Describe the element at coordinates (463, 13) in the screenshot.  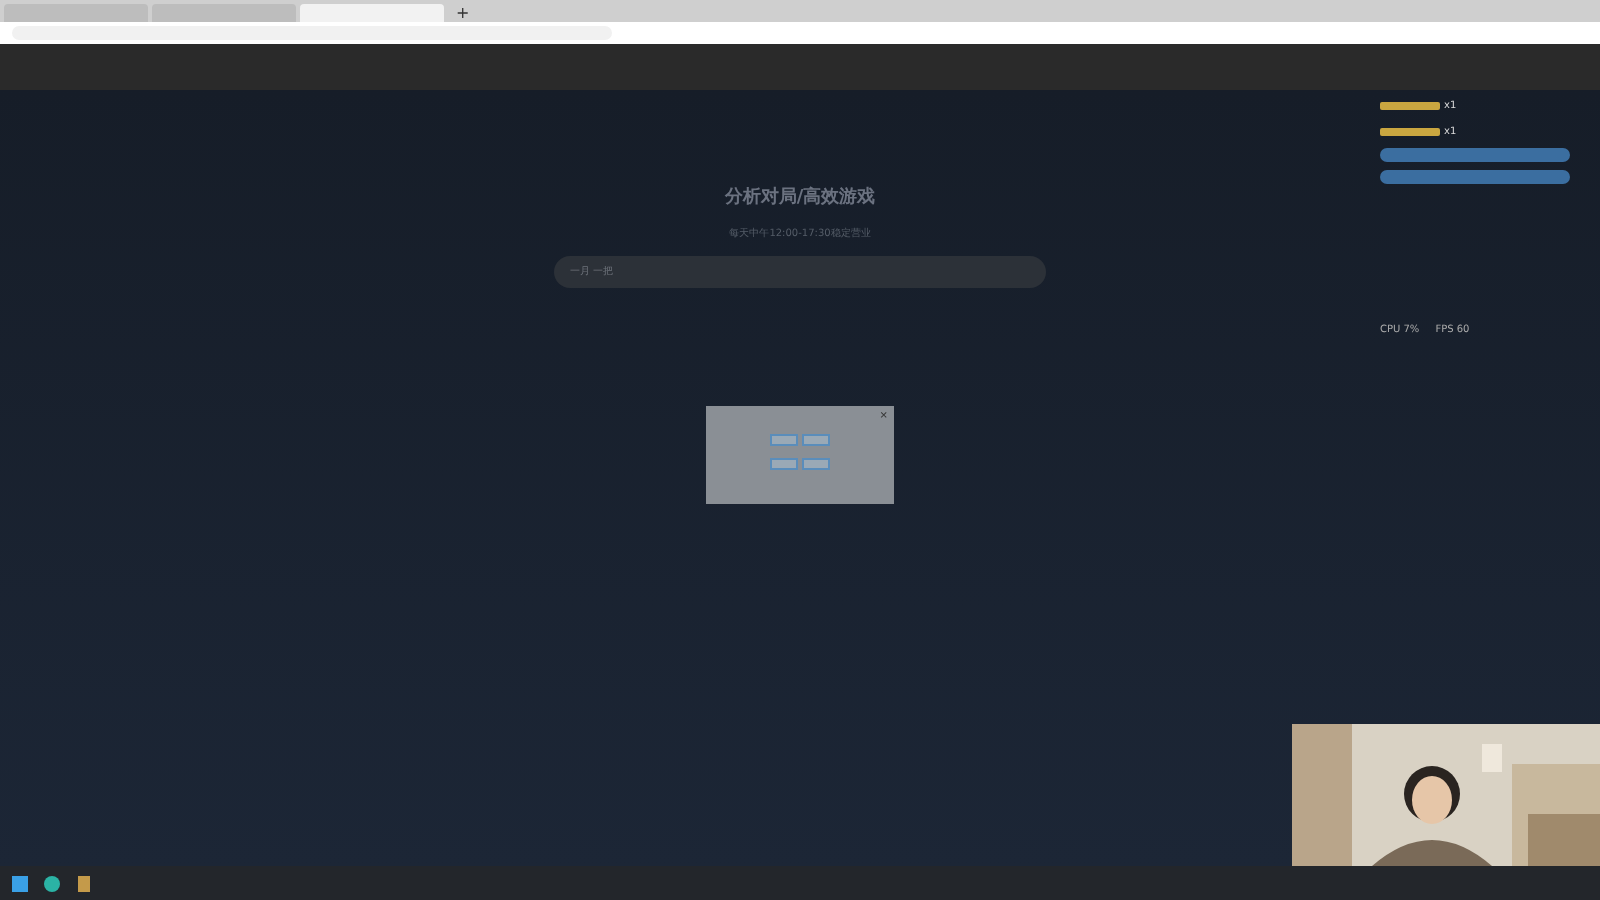
I see `new-tab-button: +` at that location.